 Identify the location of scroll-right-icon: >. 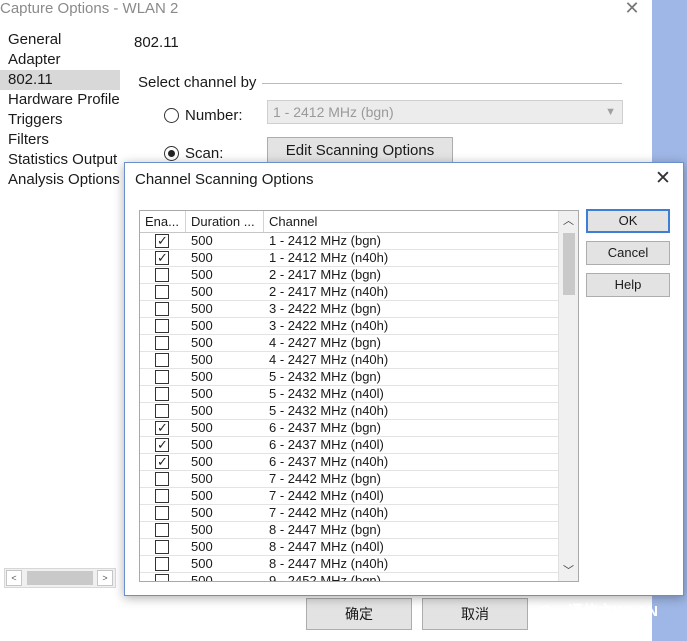
(105, 578).